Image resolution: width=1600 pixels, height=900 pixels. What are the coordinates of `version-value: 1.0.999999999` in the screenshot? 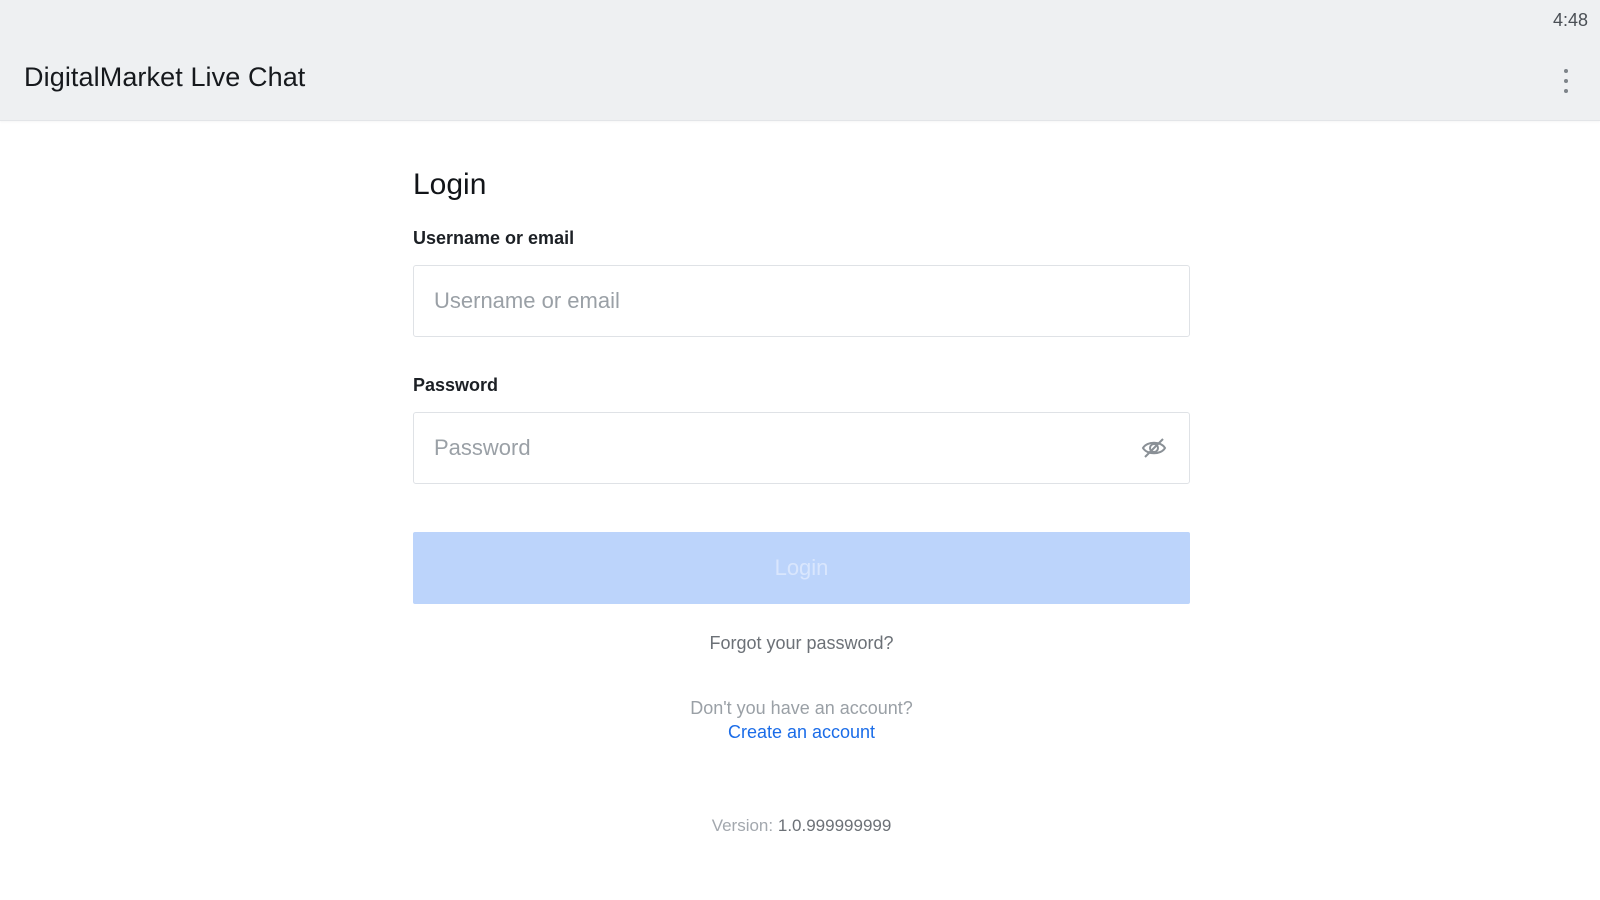 It's located at (834, 825).